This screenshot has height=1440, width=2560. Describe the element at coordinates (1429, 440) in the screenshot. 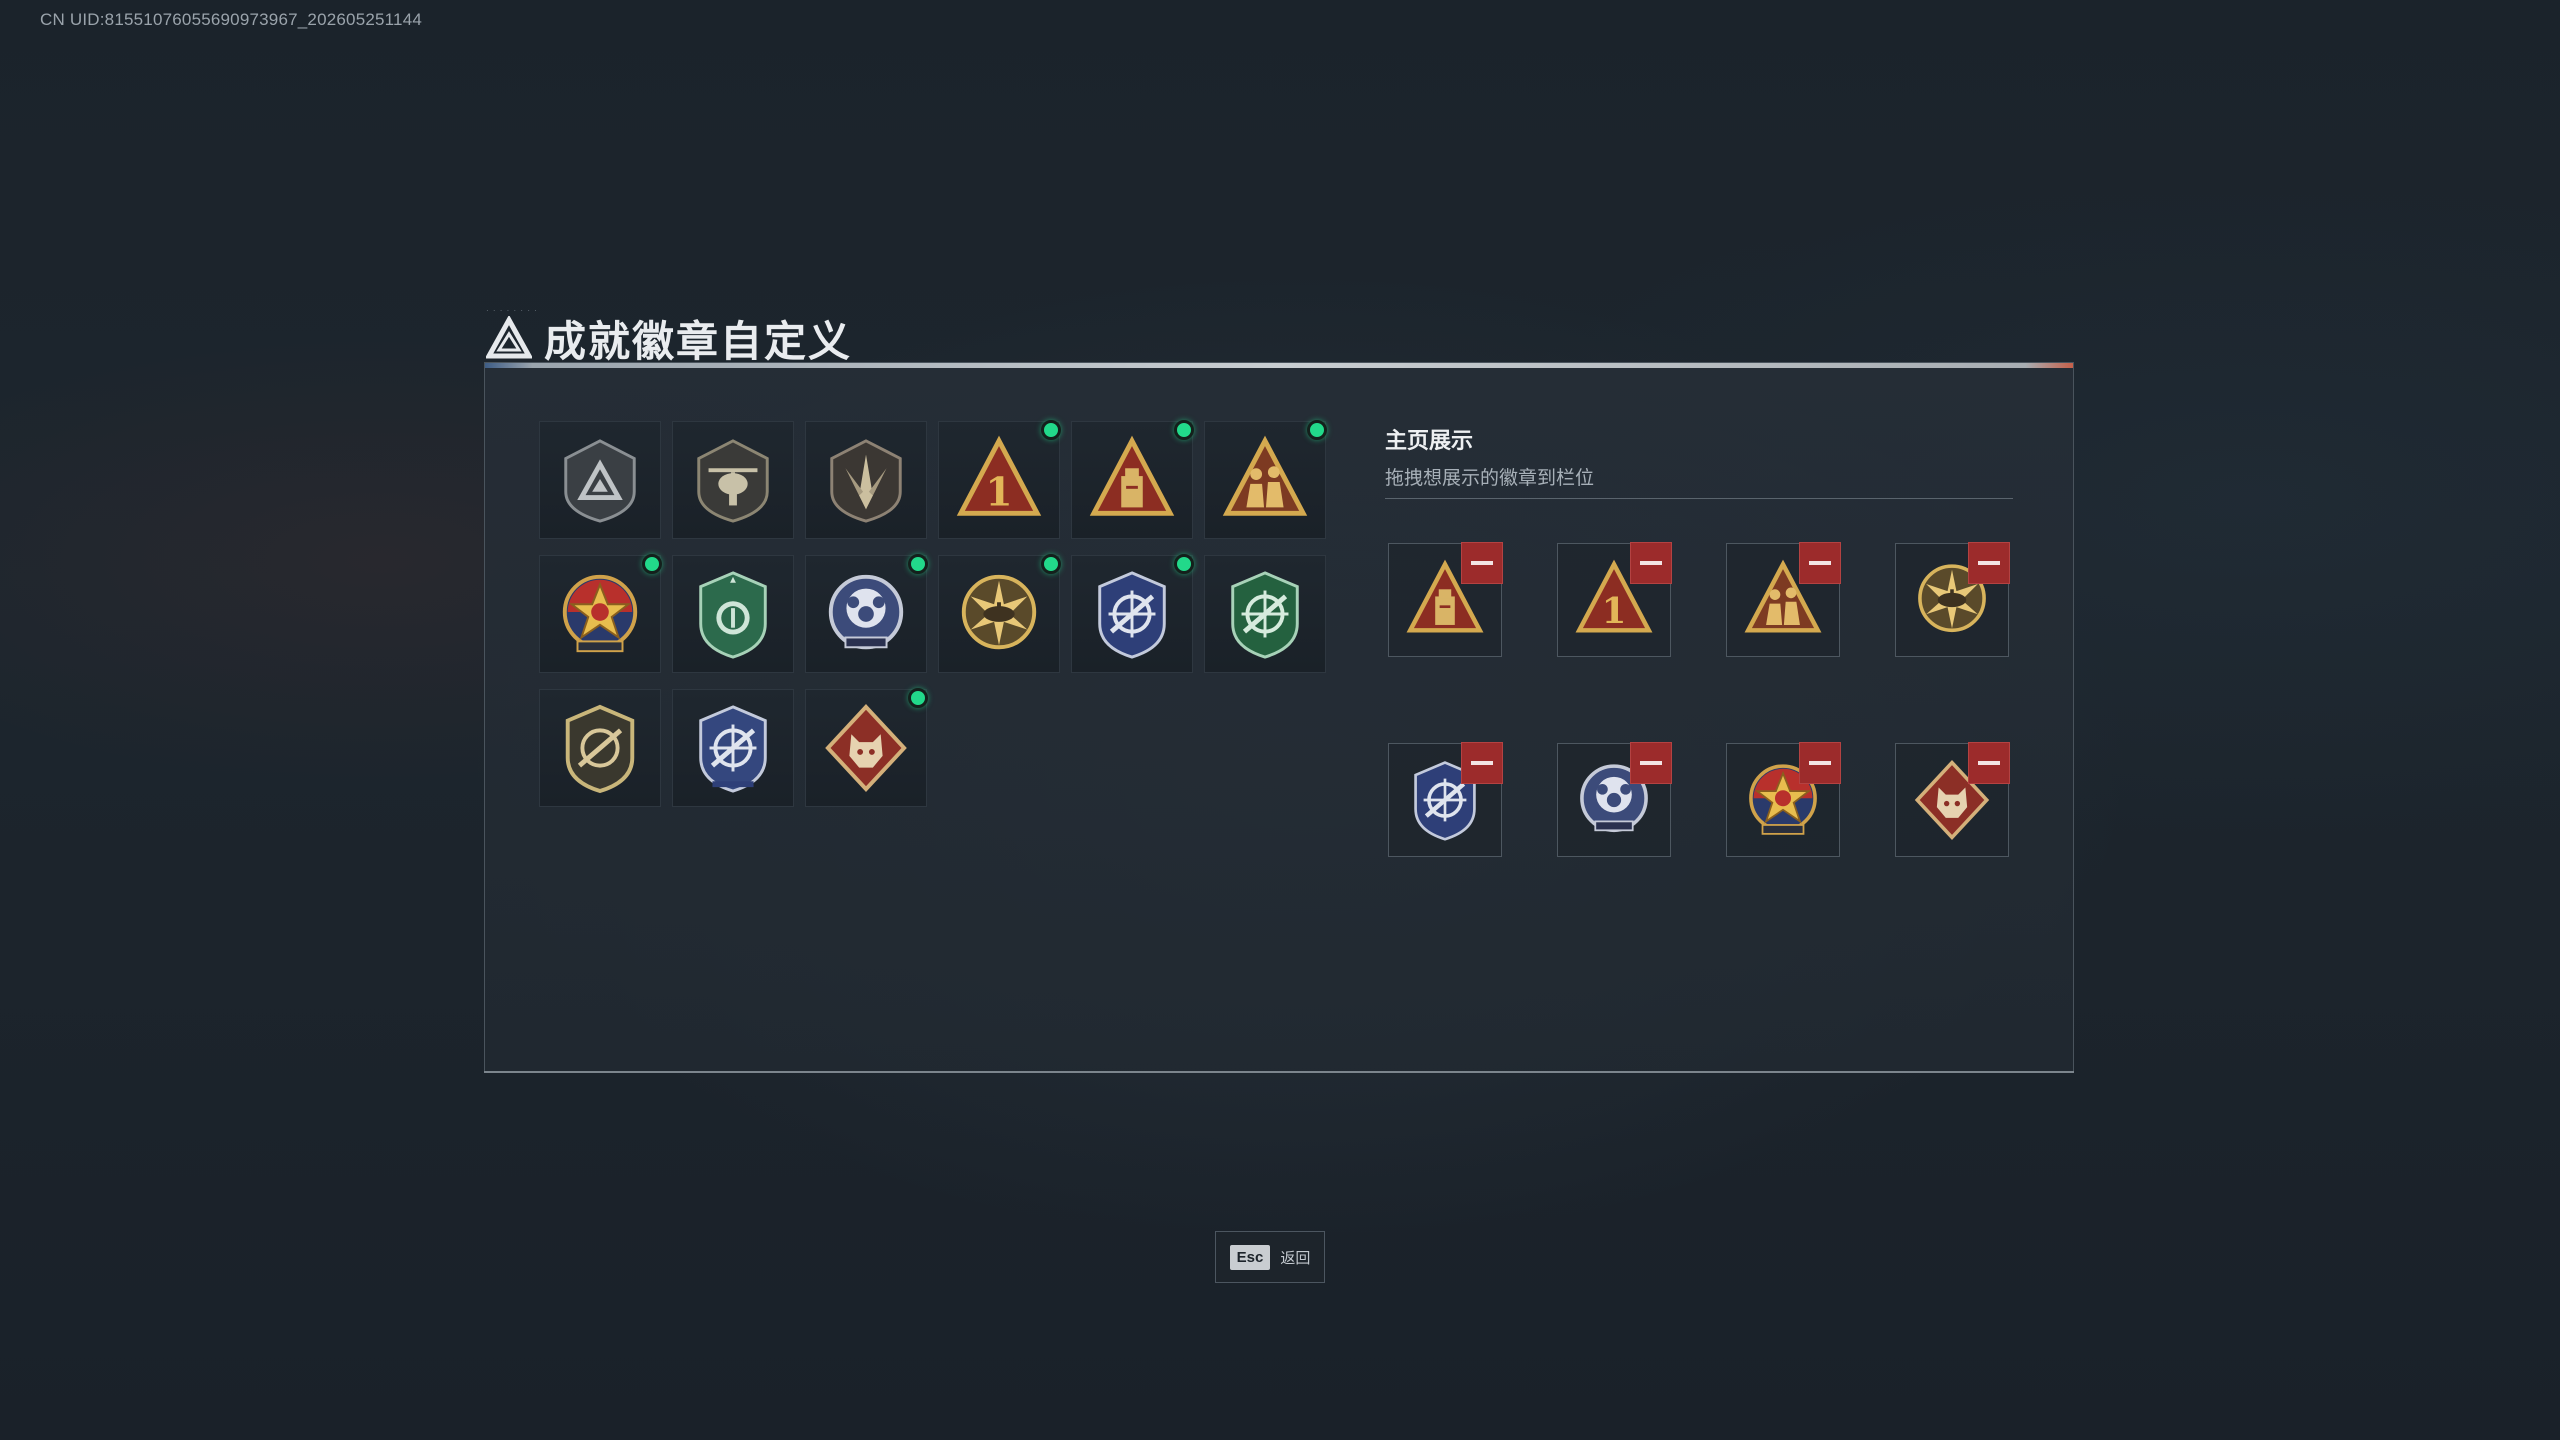

I see `showcase-title: 主页展示` at that location.